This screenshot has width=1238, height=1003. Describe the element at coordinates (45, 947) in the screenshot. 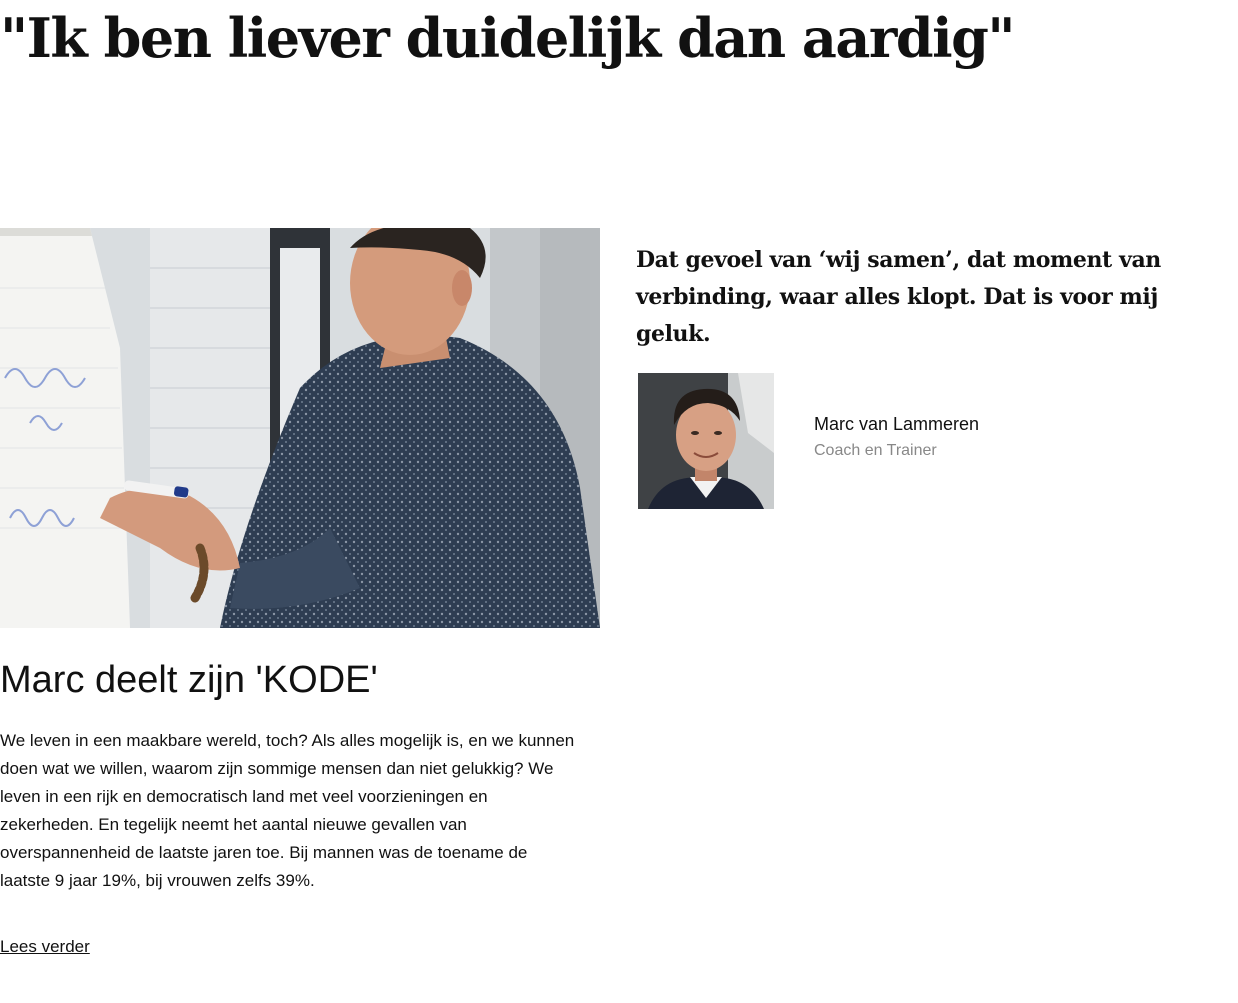

I see `read-more-link: Lees verder` at that location.